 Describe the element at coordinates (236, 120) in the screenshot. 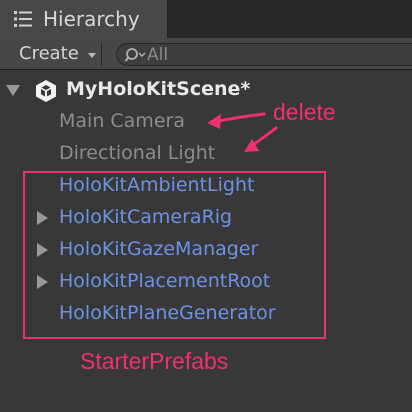

I see `arrow-to-main-camera` at that location.